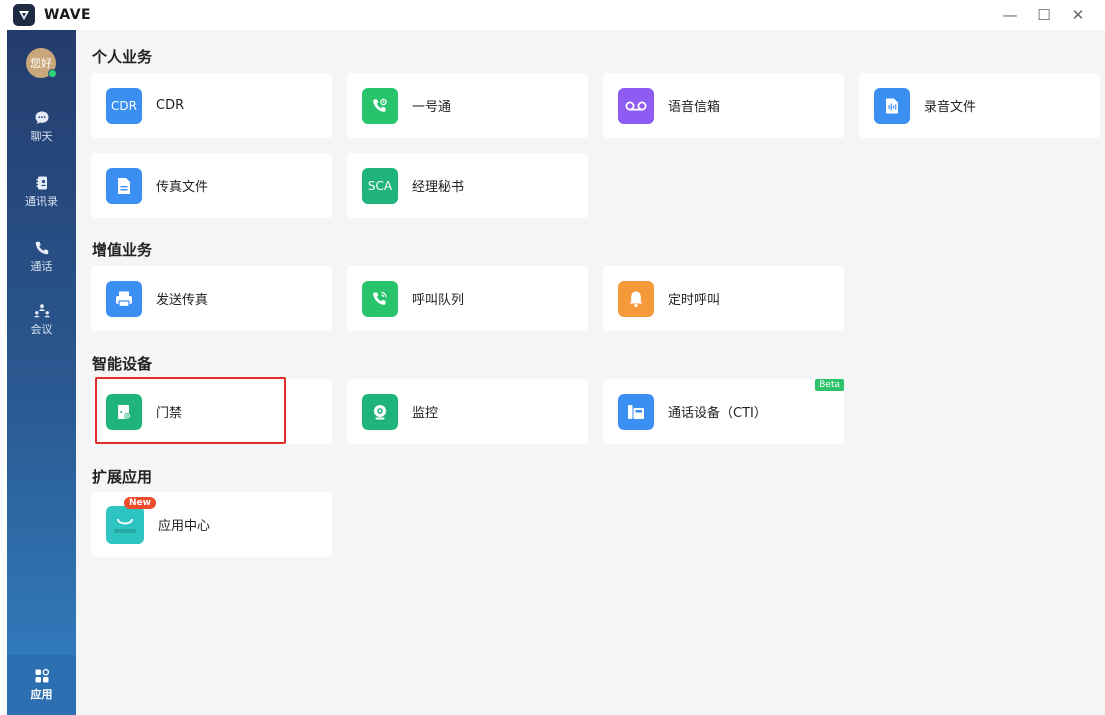 The width and height of the screenshot is (1105, 715). Describe the element at coordinates (717, 413) in the screenshot. I see `card-label: 通话设备（CTI）` at that location.